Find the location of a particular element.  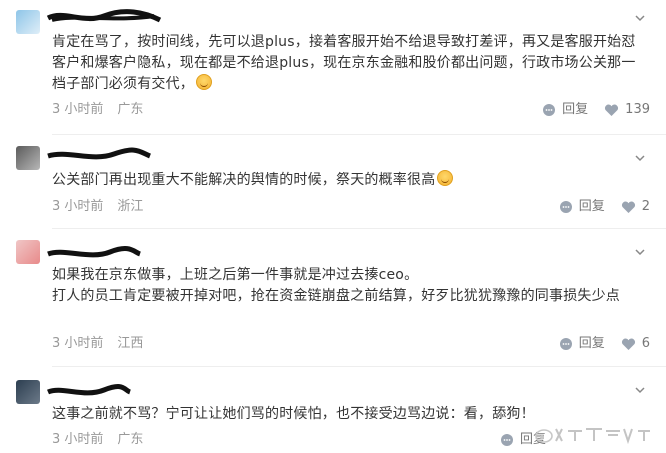

comment-actions: 回复 139 is located at coordinates (588, 110).